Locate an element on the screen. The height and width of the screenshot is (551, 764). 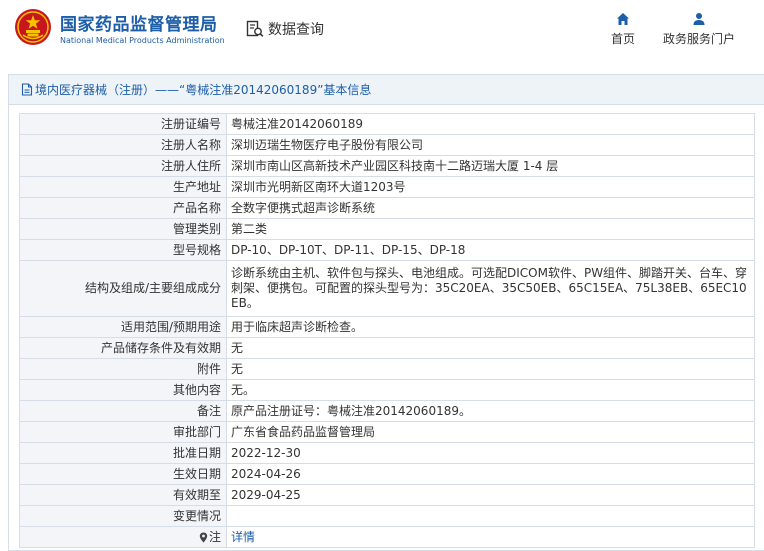
table-row: 产品名称 全数字便携式超声诊断系统 is located at coordinates (387, 208).